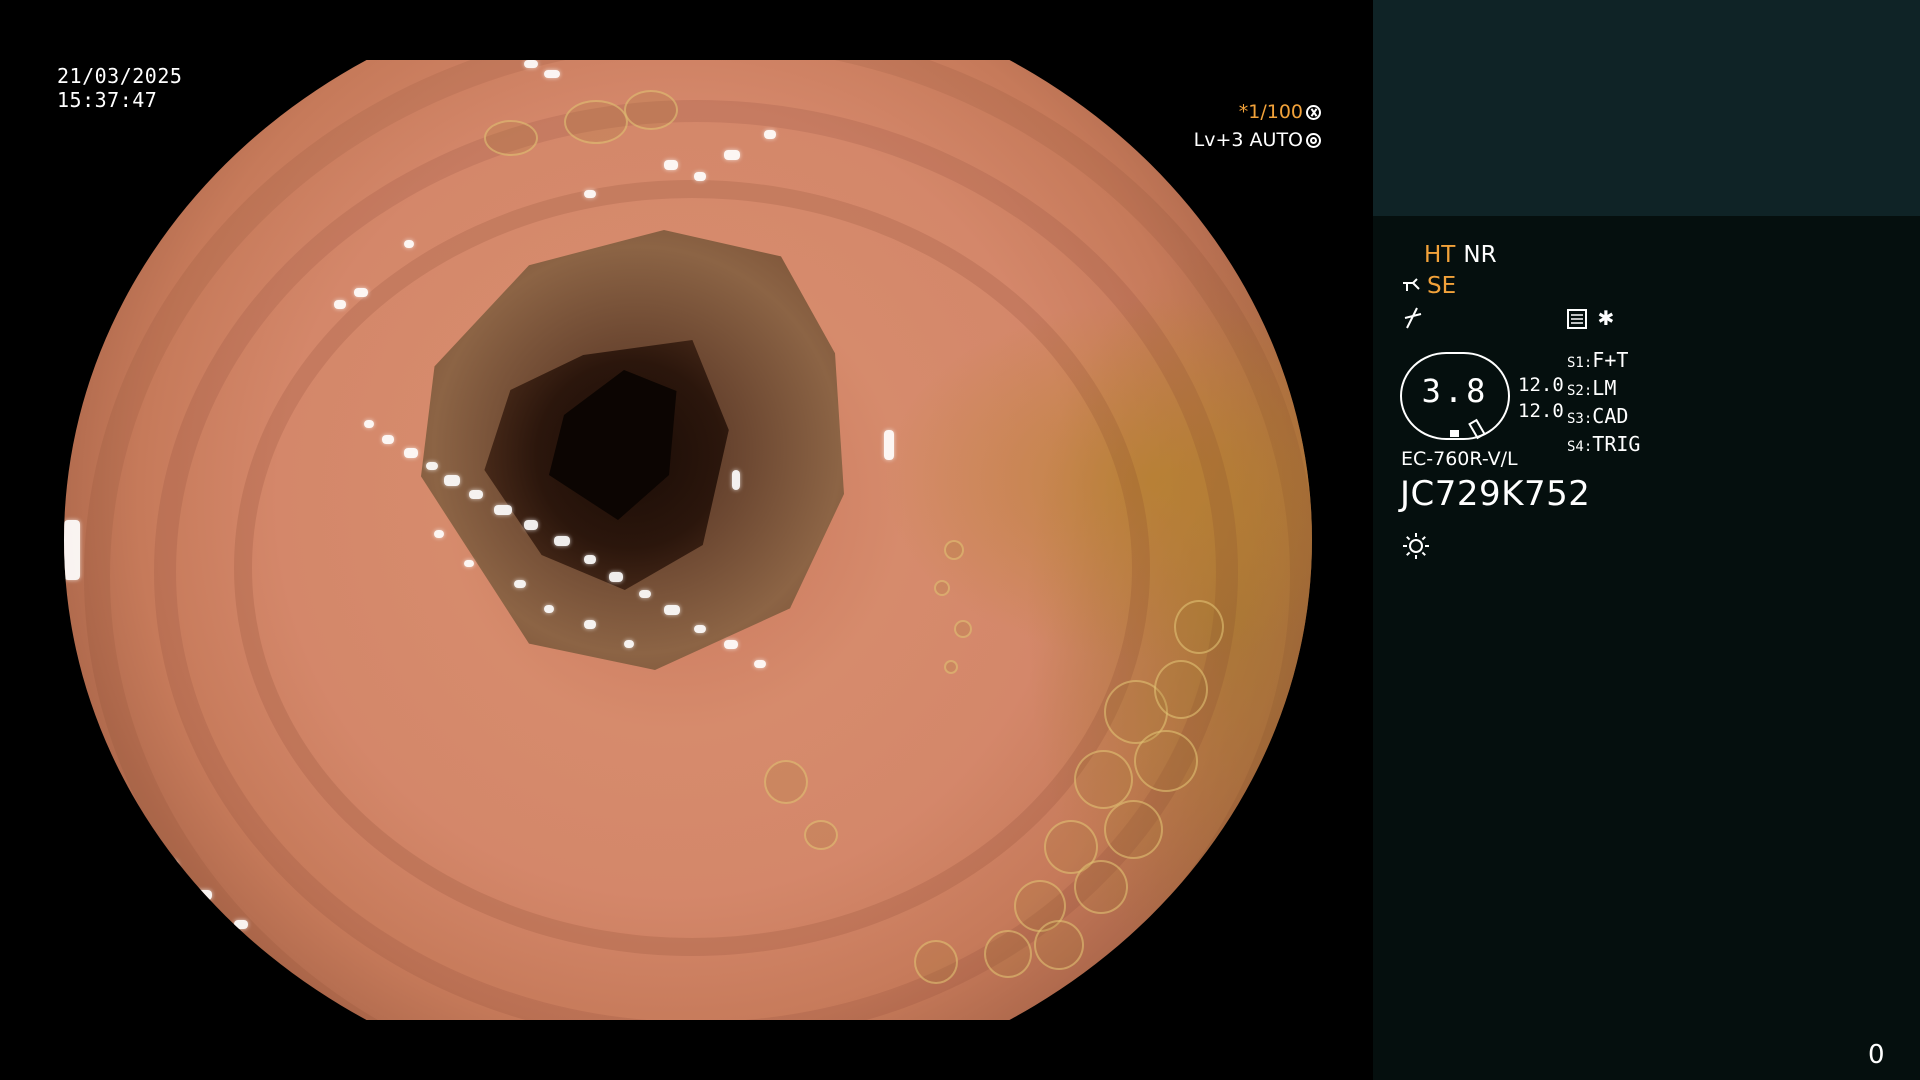  What do you see at coordinates (120, 76) in the screenshot?
I see `date-text: 21/03/2025` at bounding box center [120, 76].